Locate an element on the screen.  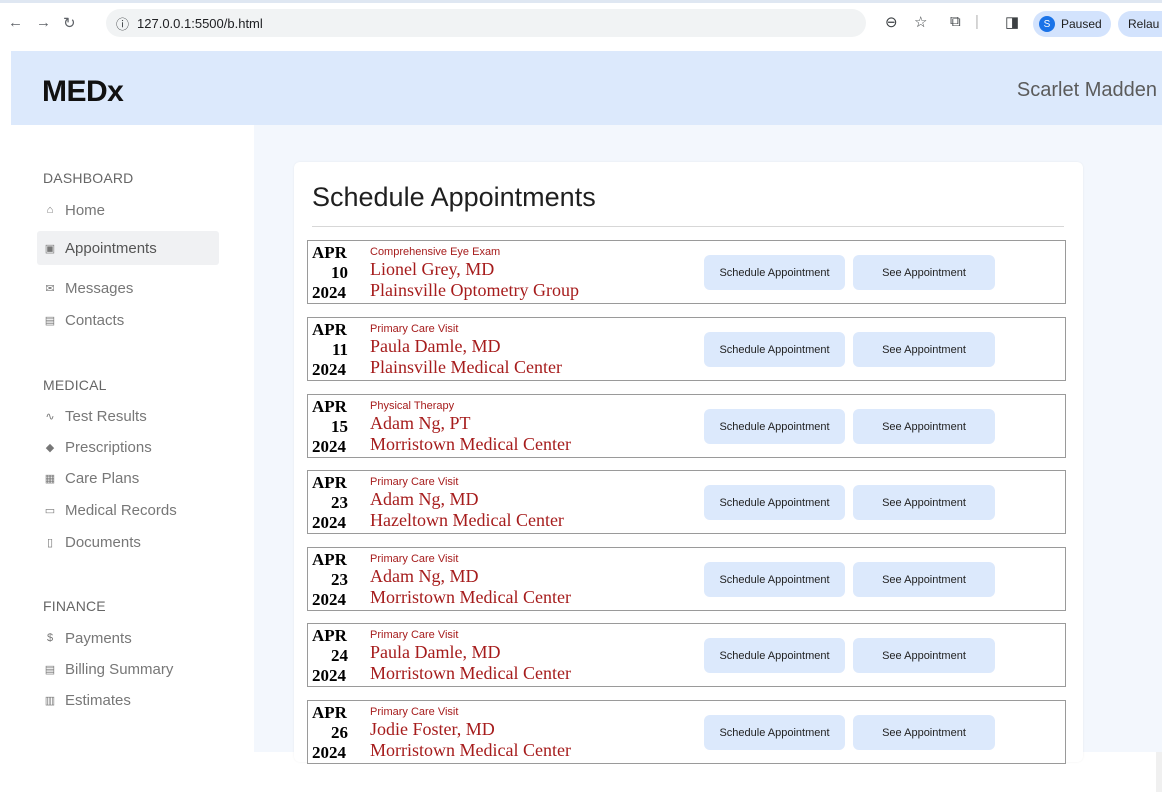
sidebar-item-contacts: ▤ Contacts is located at coordinates (128, 320).